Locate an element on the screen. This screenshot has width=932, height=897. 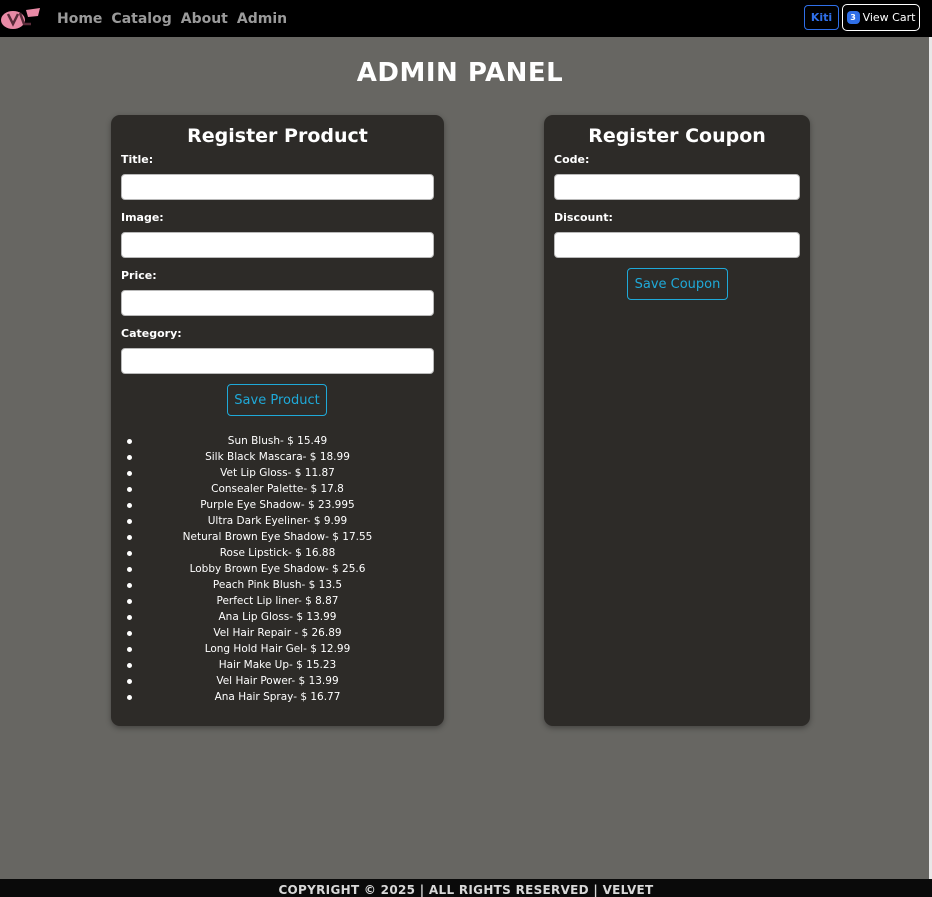
category-label: Category: is located at coordinates (151, 333).